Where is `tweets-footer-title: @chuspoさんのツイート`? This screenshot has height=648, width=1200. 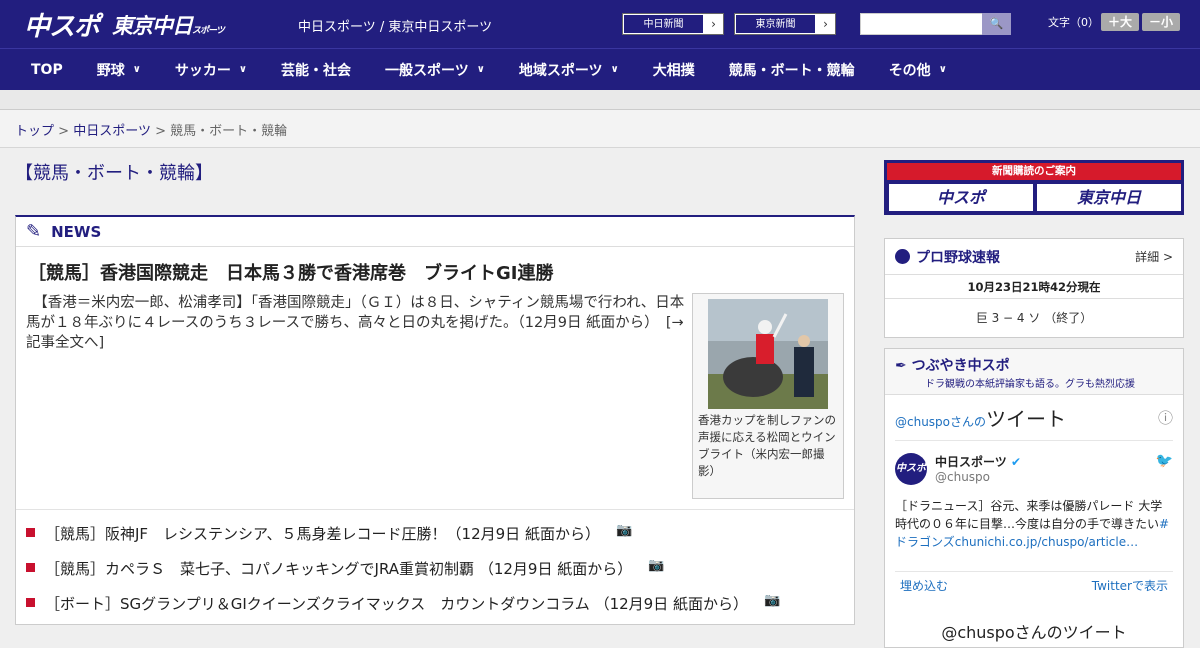 tweets-footer-title: @chuspoさんのツイート is located at coordinates (1034, 632).